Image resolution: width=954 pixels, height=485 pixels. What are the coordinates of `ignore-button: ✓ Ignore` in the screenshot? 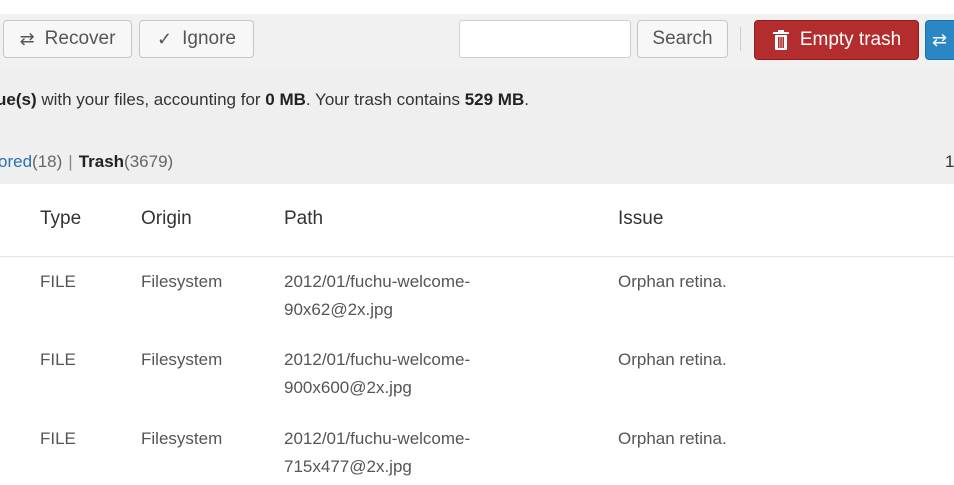 It's located at (196, 39).